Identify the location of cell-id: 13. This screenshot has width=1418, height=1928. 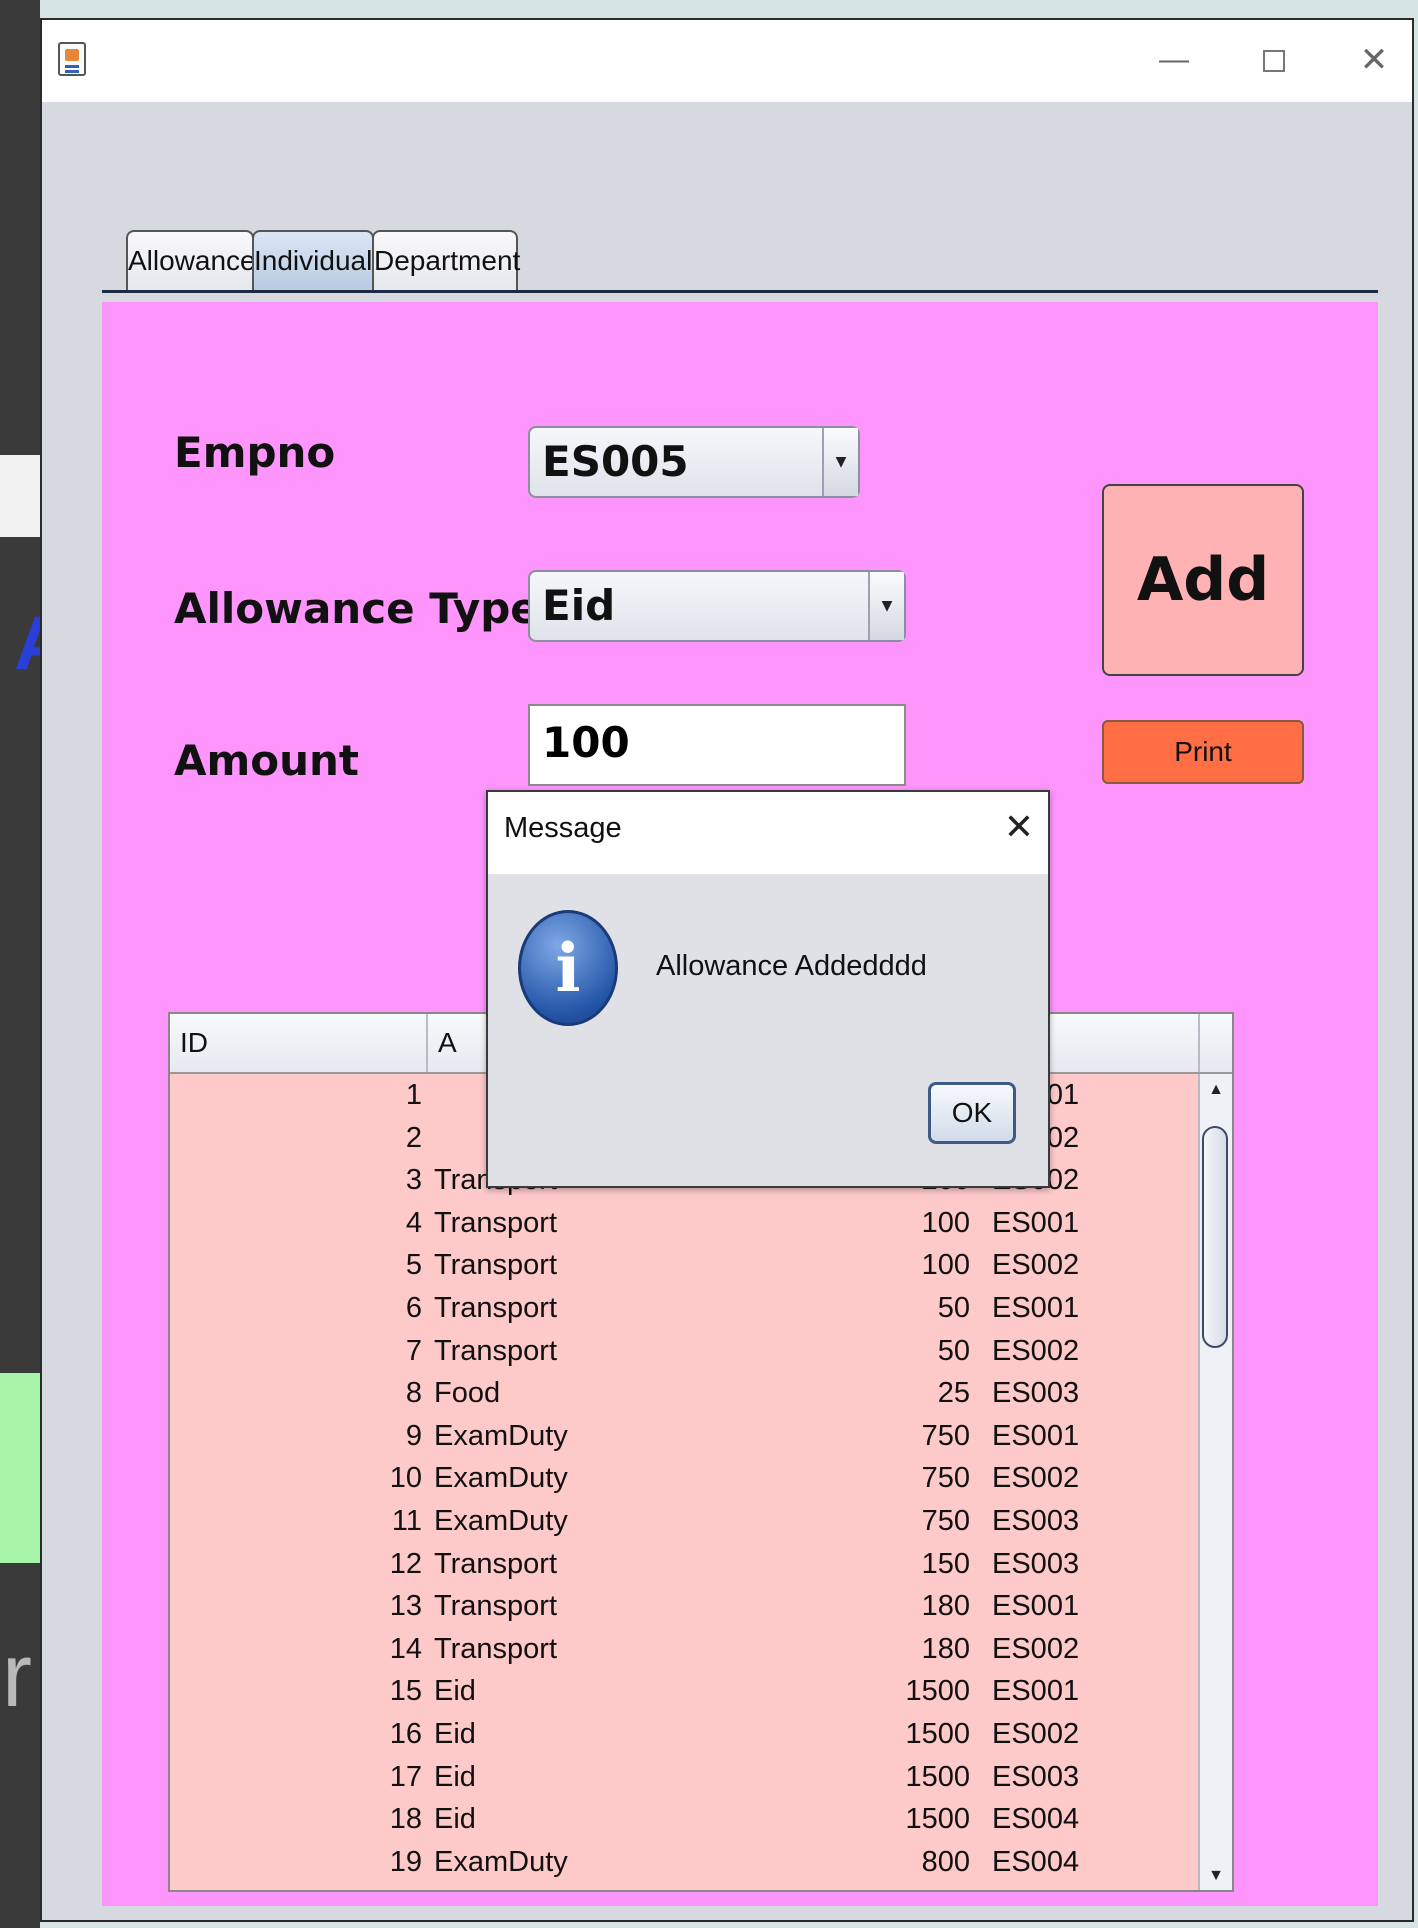
(405, 1606).